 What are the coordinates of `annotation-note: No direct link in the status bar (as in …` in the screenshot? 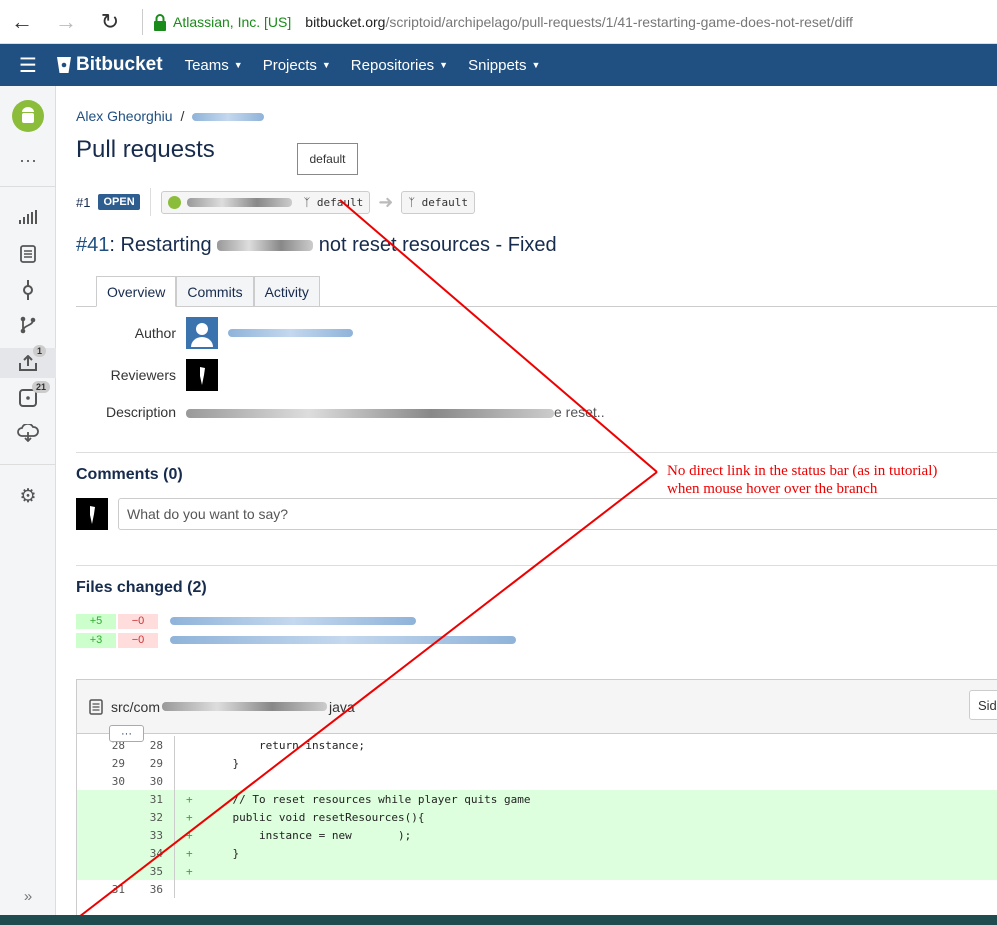 It's located at (802, 480).